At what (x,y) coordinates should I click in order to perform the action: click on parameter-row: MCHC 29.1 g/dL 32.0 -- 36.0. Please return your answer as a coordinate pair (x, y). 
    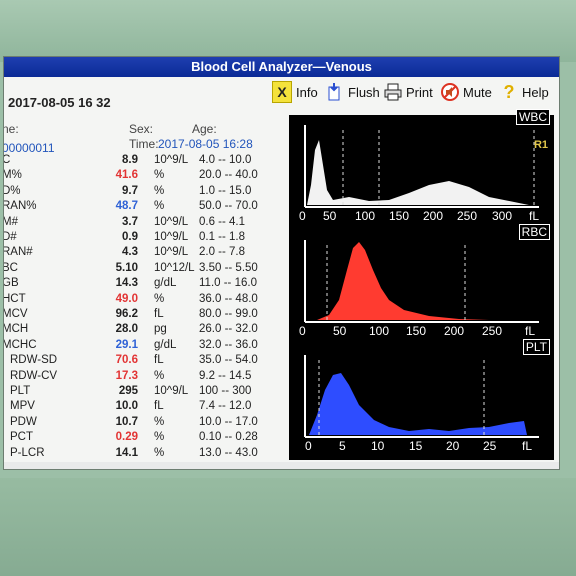
    Looking at the image, I should click on (146, 345).